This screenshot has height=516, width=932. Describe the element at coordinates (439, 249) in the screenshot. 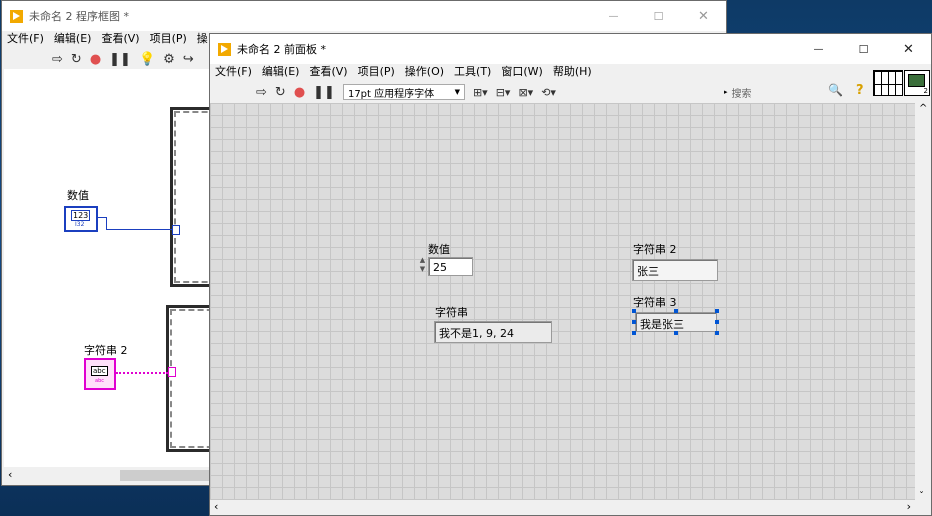

I see `numeric-control-label: 数值` at that location.